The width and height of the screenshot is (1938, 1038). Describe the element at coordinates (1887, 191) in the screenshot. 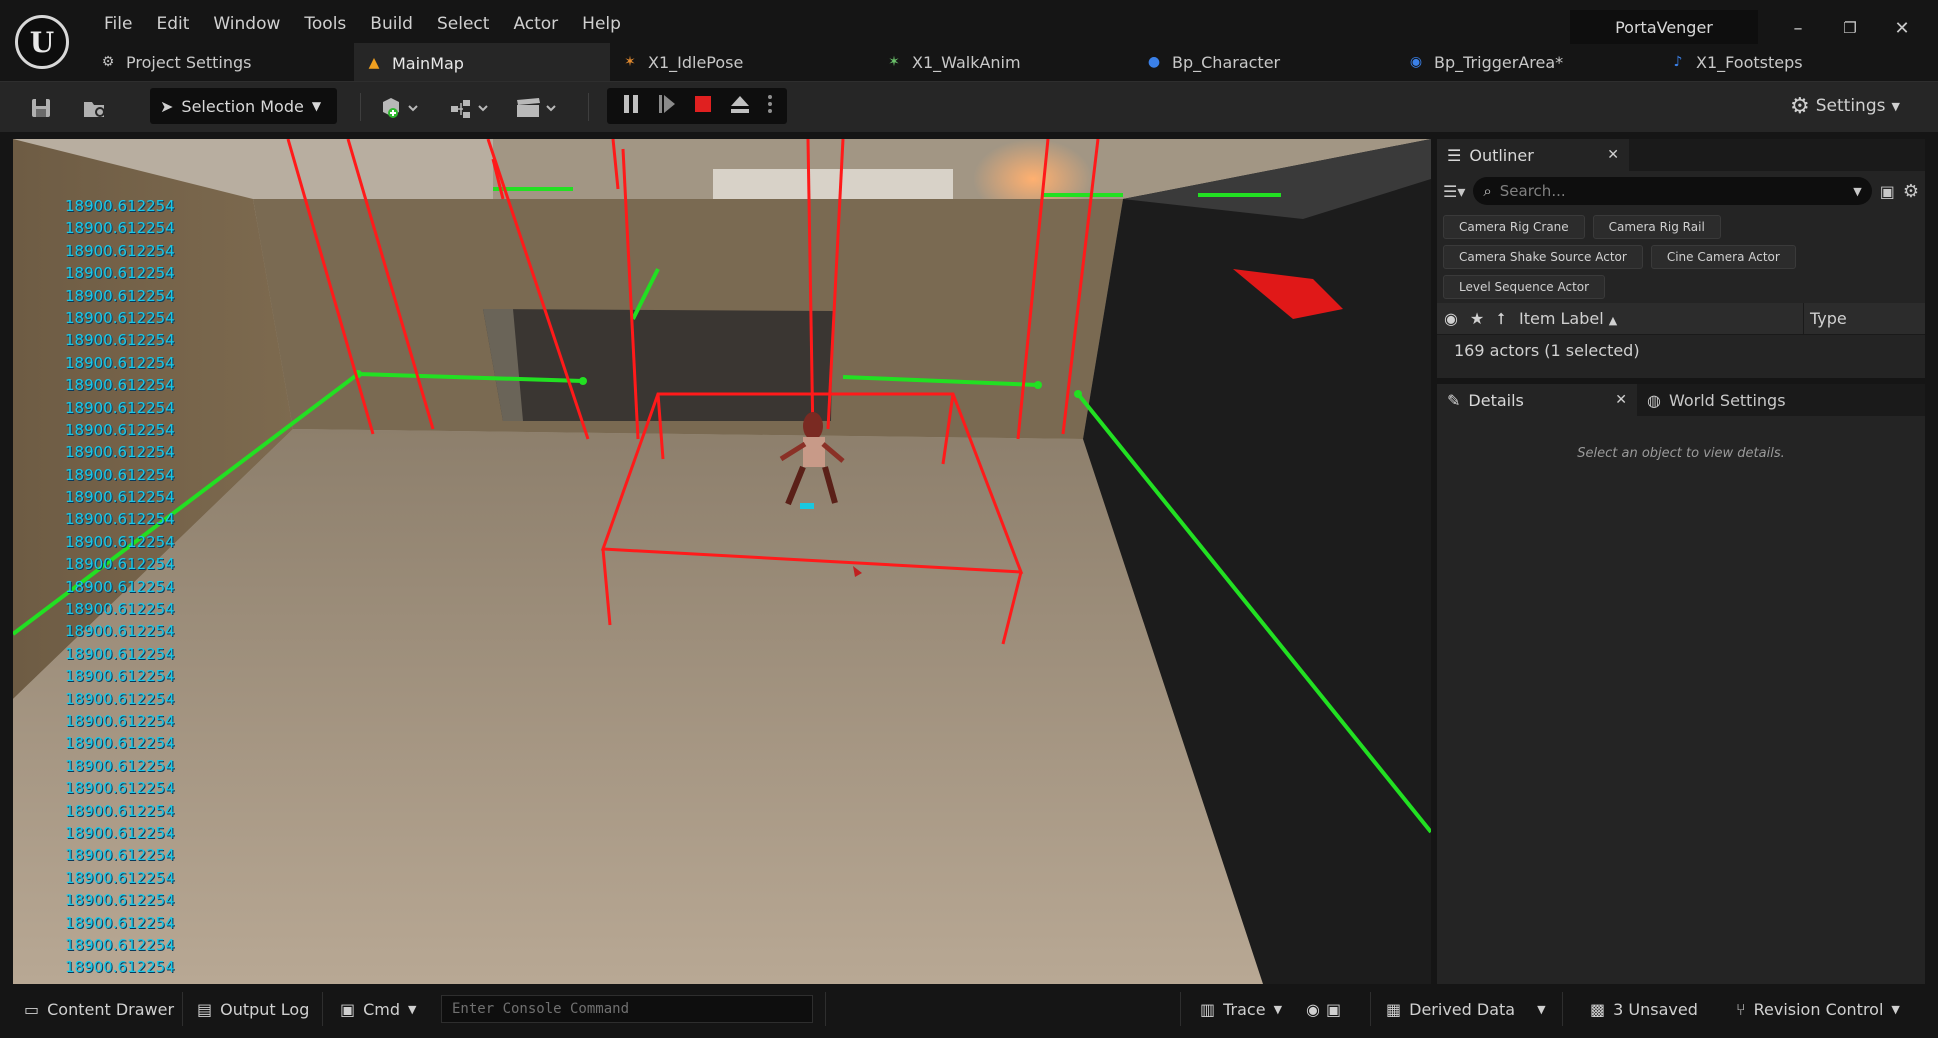

I see `add-folder-icon: ▣` at that location.